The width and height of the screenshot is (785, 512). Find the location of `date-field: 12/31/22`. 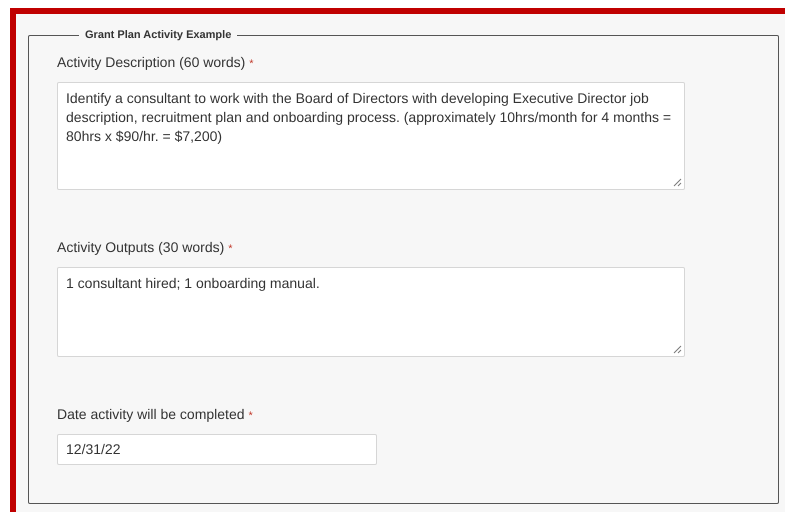

date-field: 12/31/22 is located at coordinates (217, 449).